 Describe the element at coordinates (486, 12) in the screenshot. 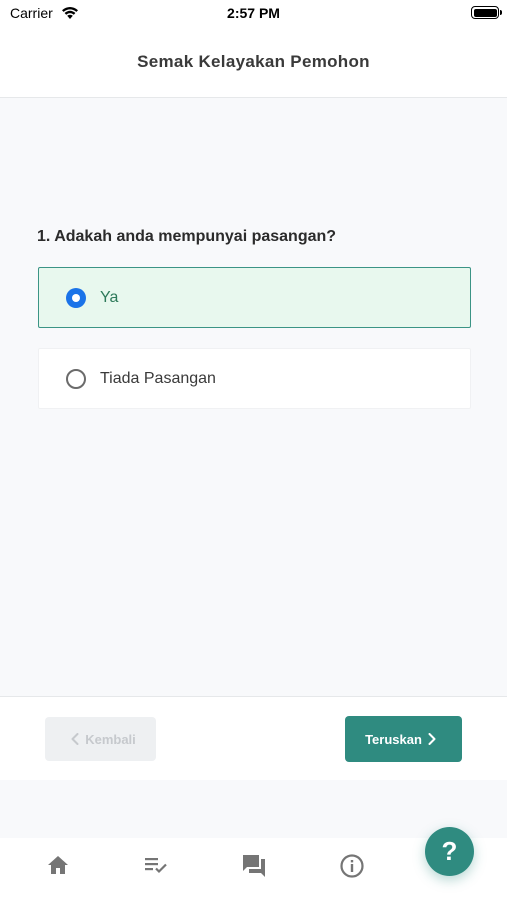

I see `battery-icon` at that location.